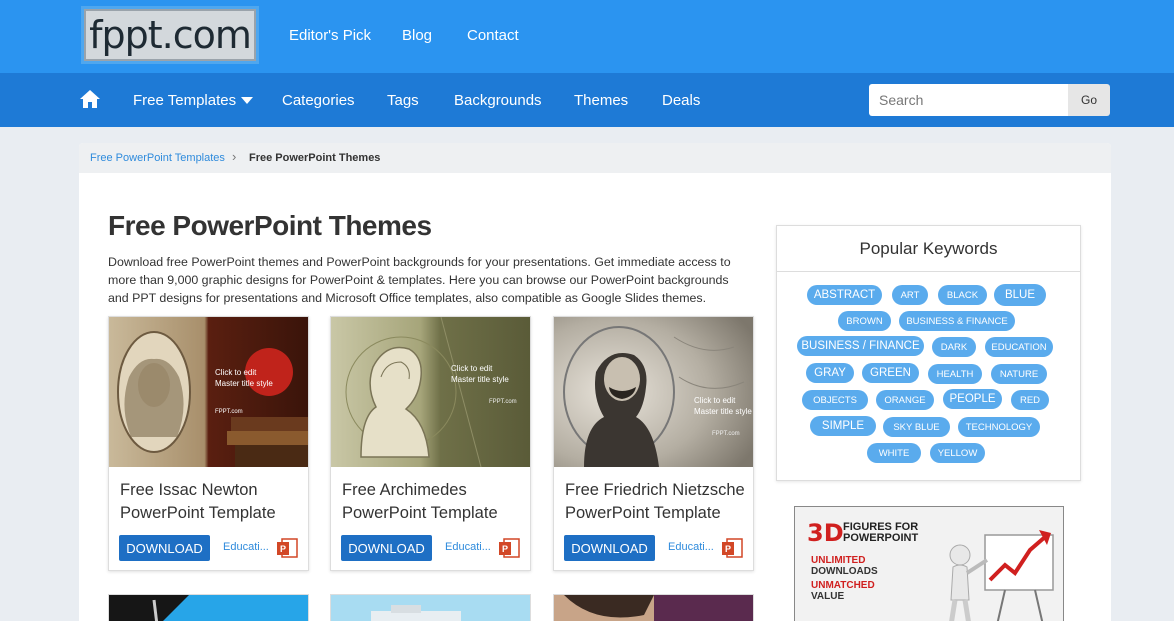  Describe the element at coordinates (1001, 575) in the screenshot. I see `figure-chart-icon` at that location.